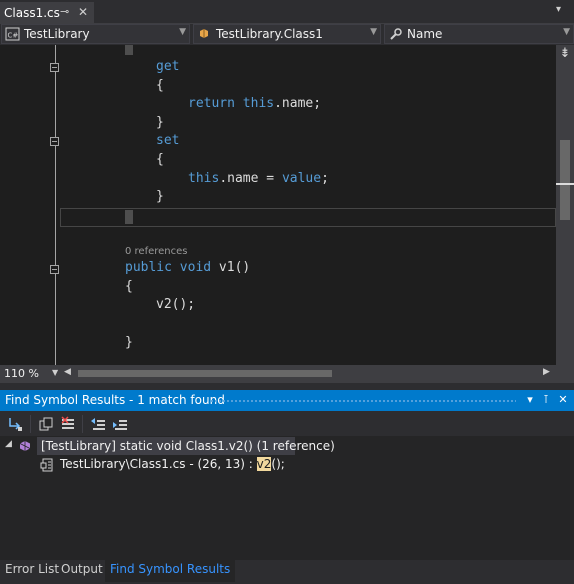  I want to click on go-to-location-icon, so click(15, 424).